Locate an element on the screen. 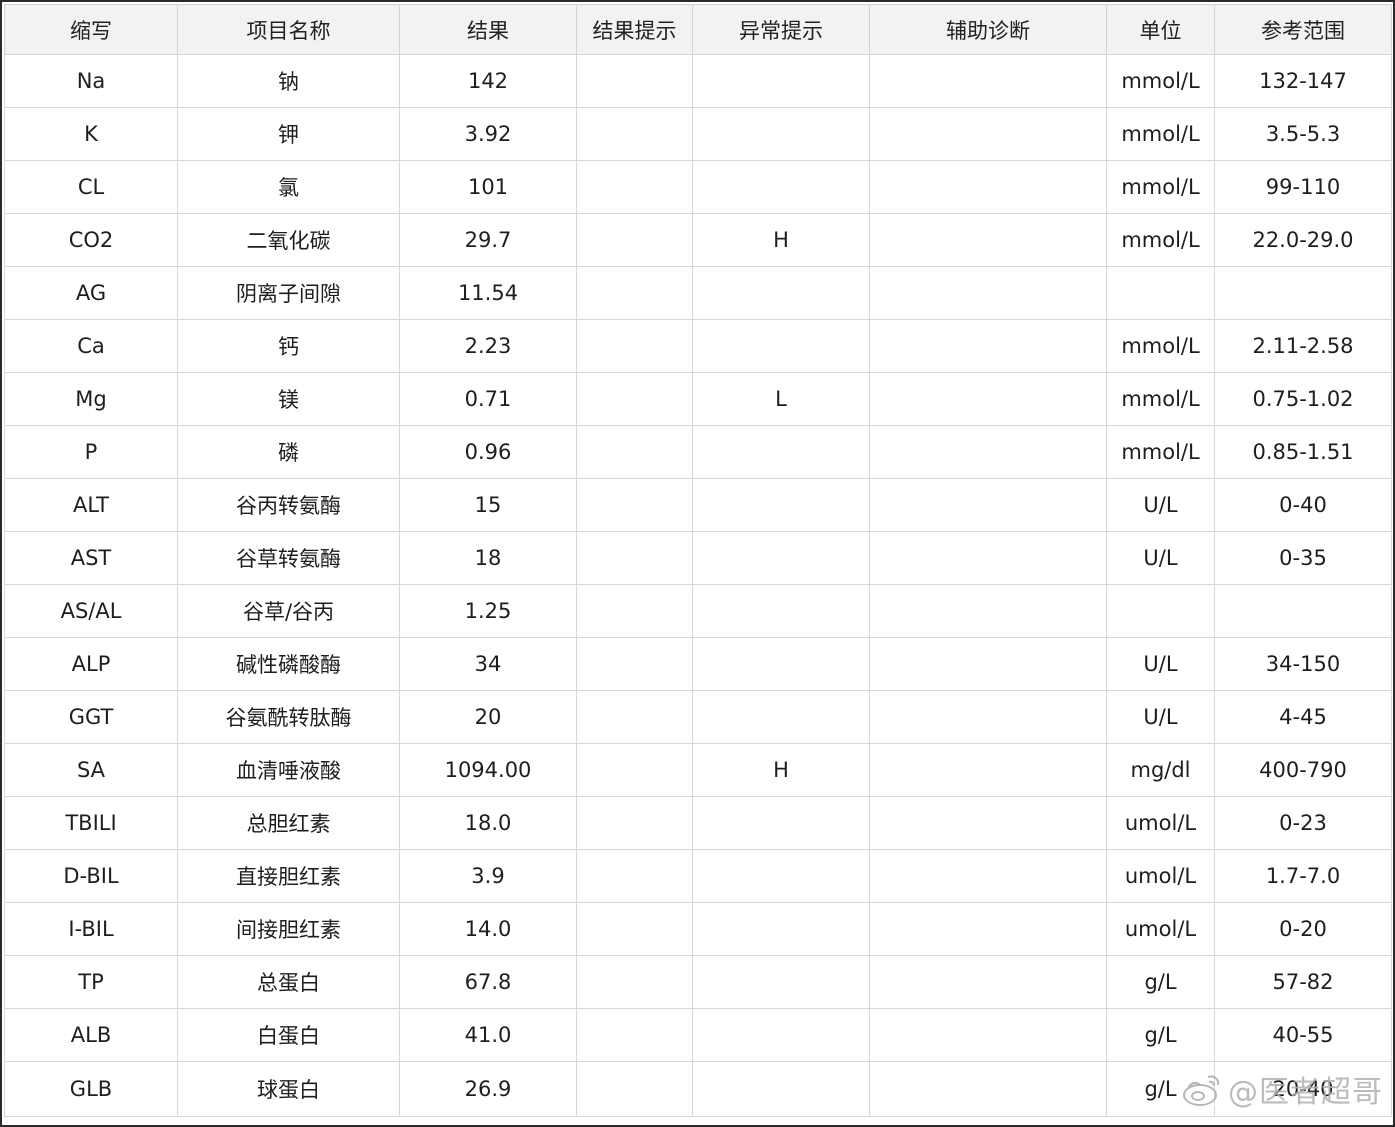  cell-item-name: 氯 is located at coordinates (288, 187).